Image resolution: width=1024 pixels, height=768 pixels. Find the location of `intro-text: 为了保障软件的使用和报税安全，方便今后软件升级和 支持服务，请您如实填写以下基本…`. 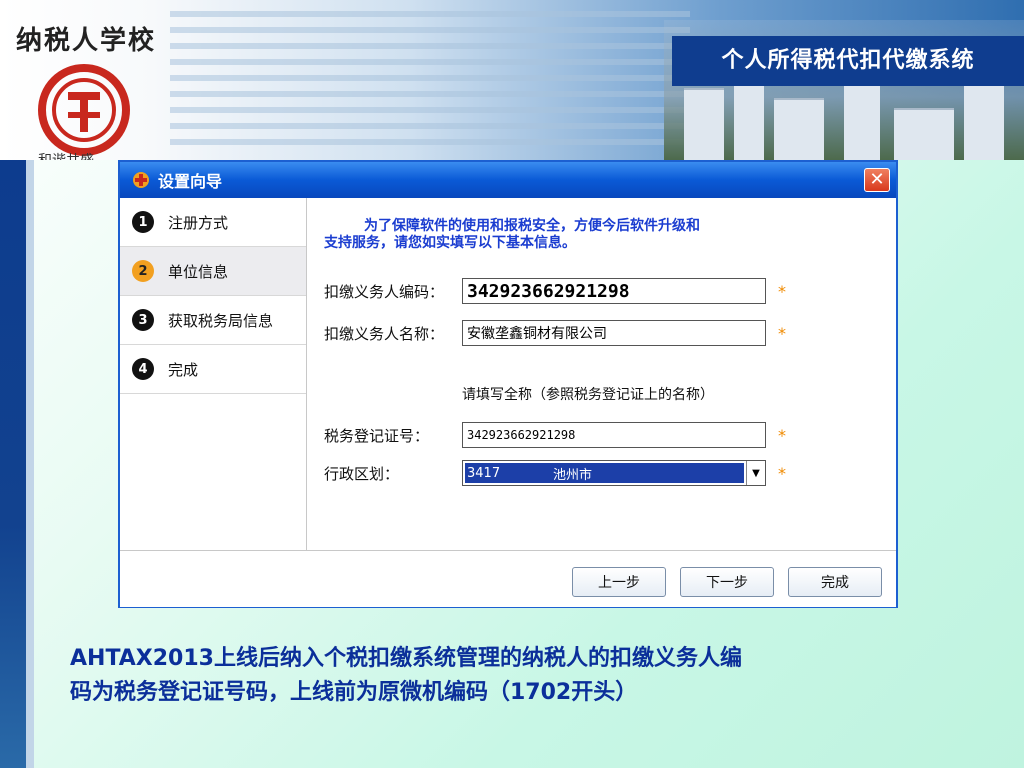

intro-text: 为了保障软件的使用和报税安全，方便今后软件升级和 支持服务，请您如实填写以下基本… is located at coordinates (564, 235).